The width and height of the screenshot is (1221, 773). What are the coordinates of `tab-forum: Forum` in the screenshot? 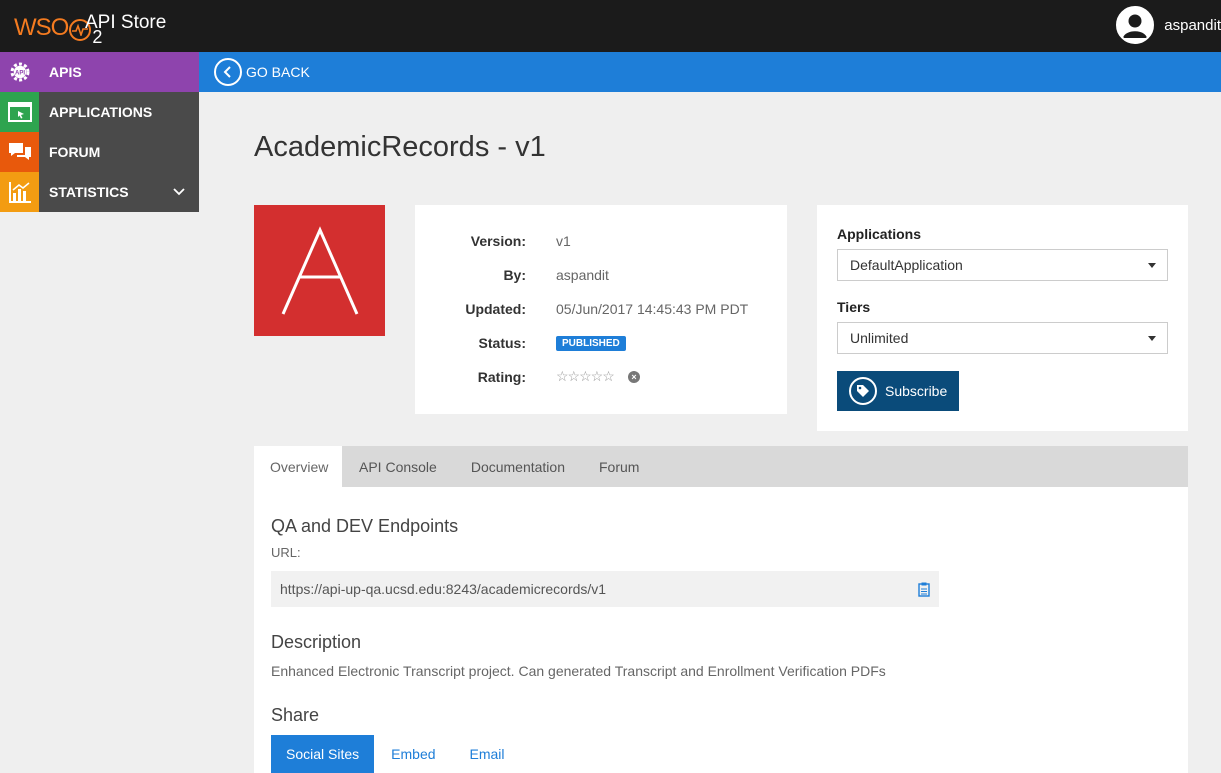 It's located at (619, 466).